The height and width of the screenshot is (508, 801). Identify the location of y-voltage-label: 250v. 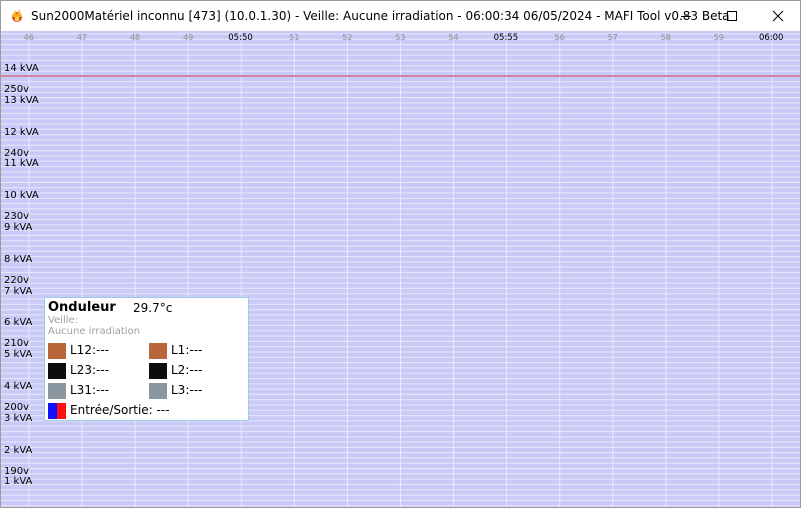
(17, 89).